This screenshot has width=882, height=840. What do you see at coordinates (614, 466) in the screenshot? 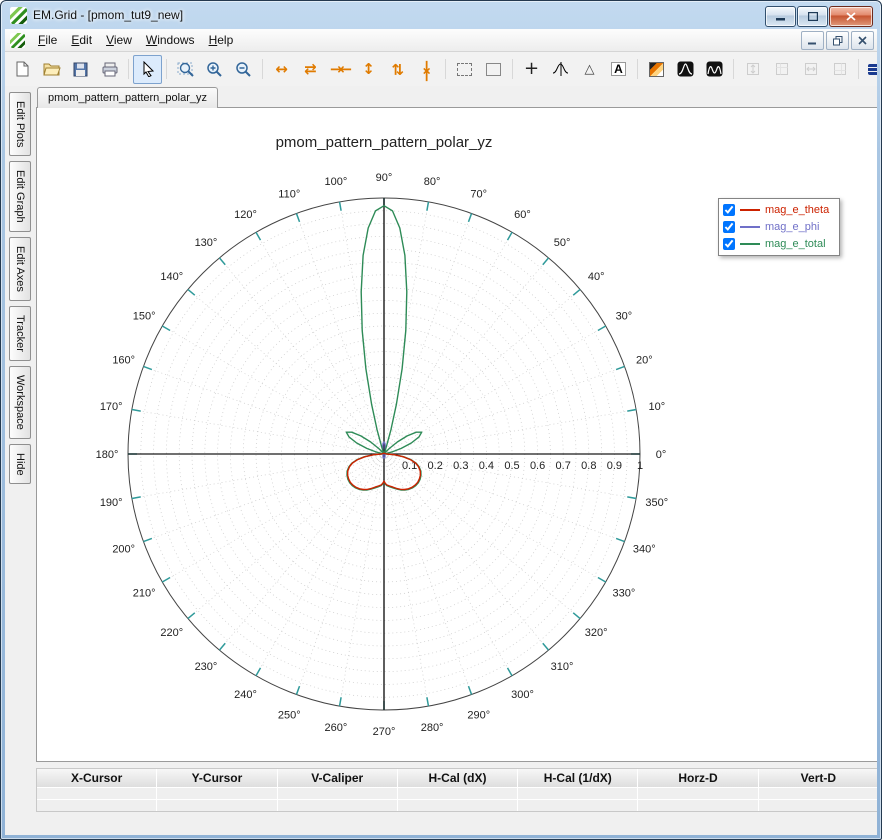
I see `svg-text: 0.9` at bounding box center [614, 466].